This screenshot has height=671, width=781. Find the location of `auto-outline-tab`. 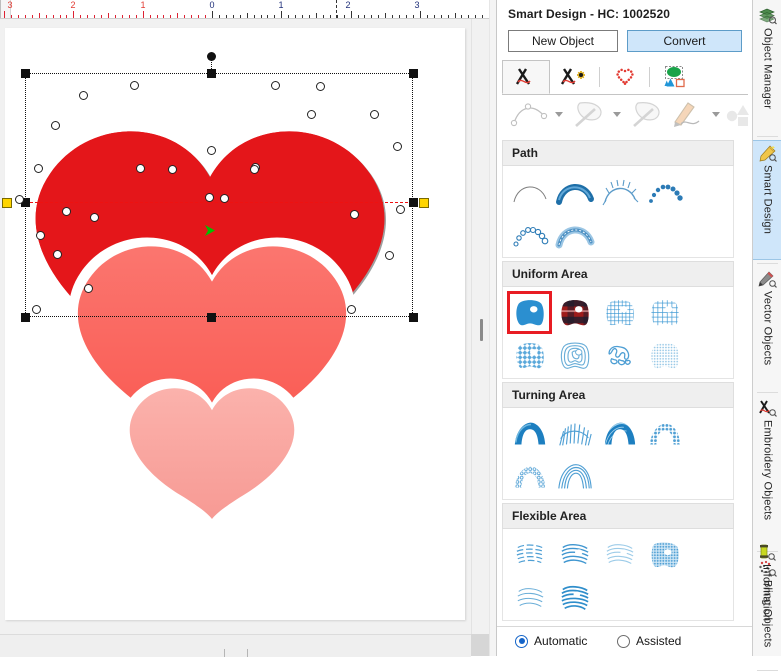

auto-outline-tab is located at coordinates (625, 77).